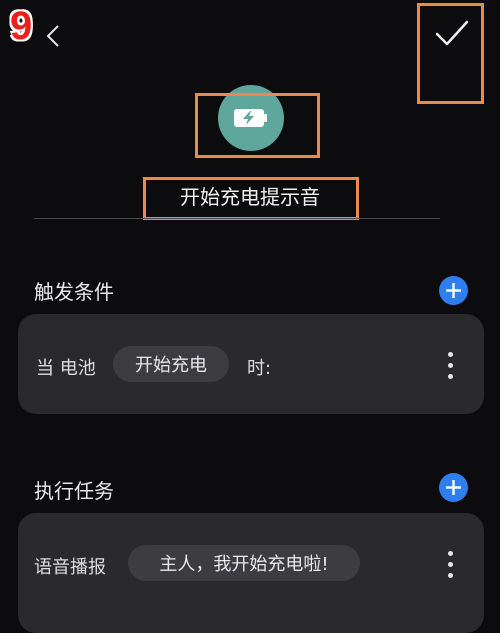  I want to click on trigger-more-icon, so click(451, 368).